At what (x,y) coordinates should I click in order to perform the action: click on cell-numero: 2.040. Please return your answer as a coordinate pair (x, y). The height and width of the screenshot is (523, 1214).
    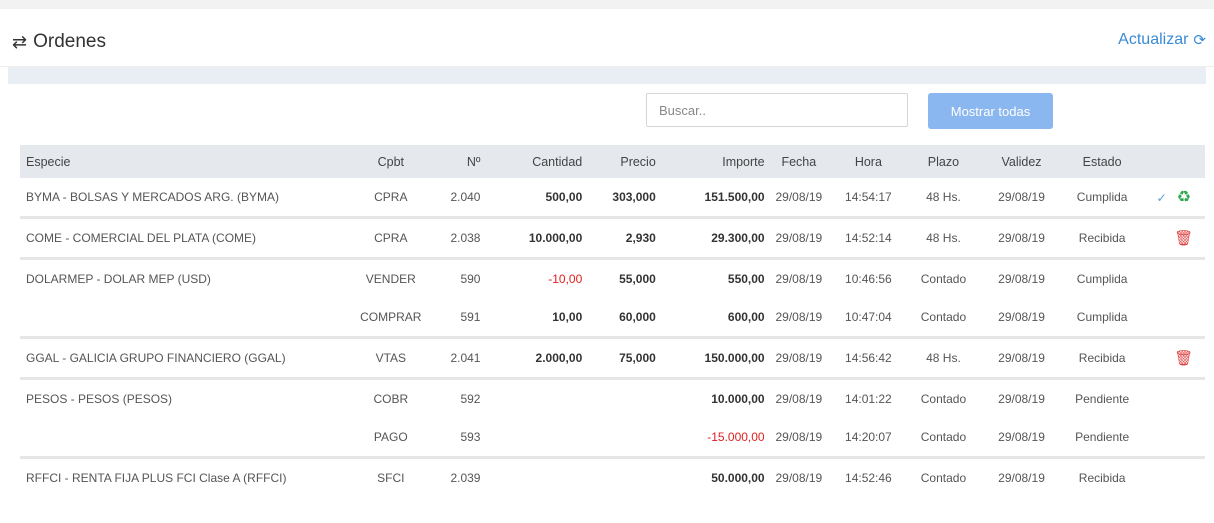
    Looking at the image, I should click on (465, 197).